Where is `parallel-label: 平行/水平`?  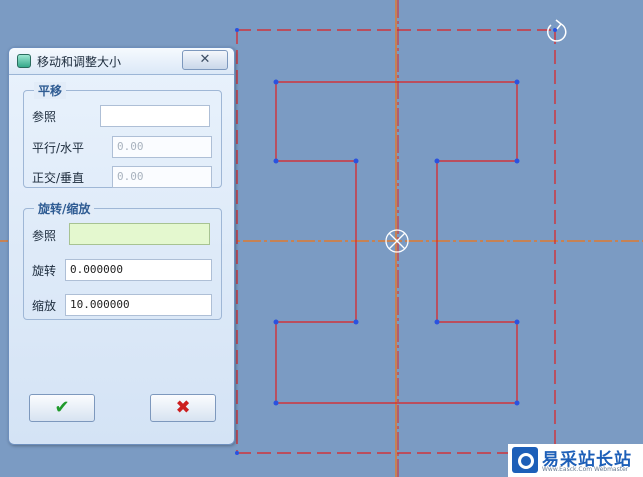
parallel-label: 平行/水平 is located at coordinates (58, 148).